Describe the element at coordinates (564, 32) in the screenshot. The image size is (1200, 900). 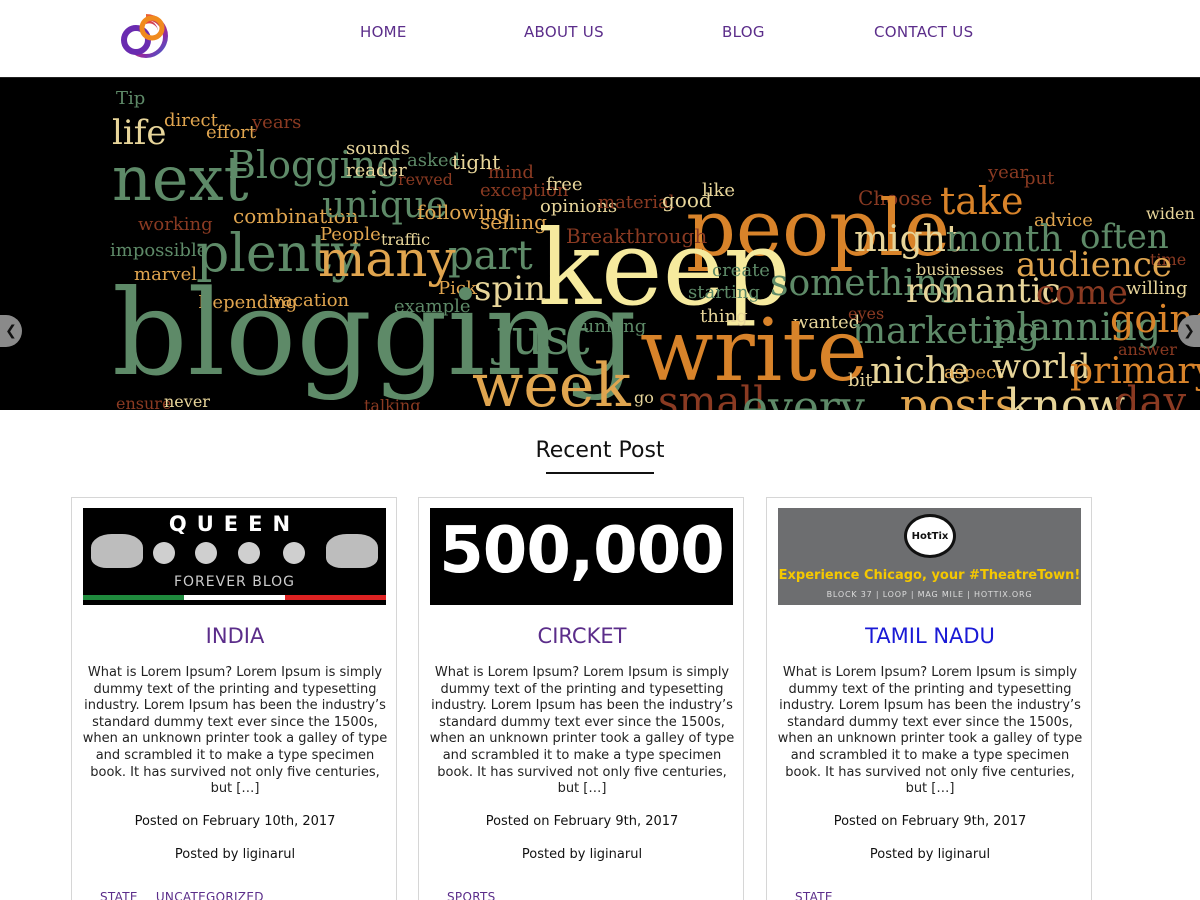
I see `nav-about-us: ABOUT US` at that location.